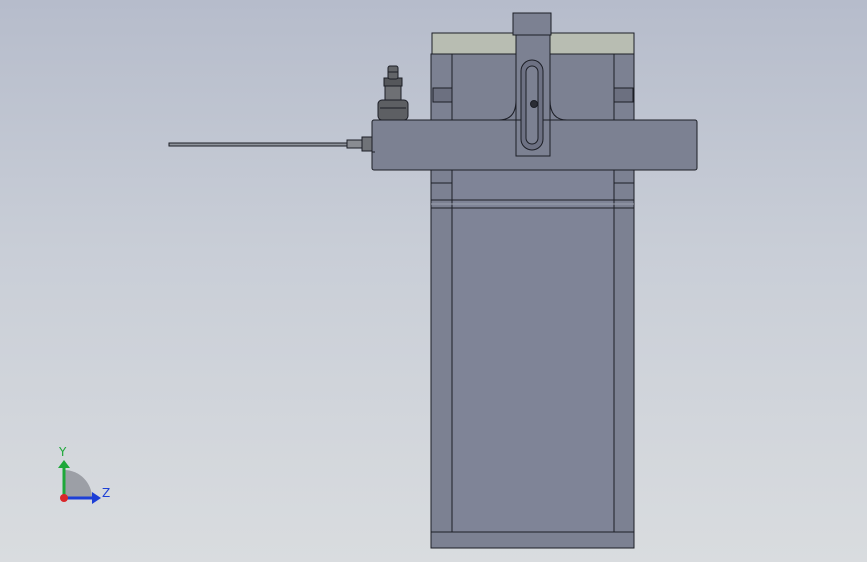 This screenshot has height=562, width=867. What do you see at coordinates (96, 498) in the screenshot?
I see `axis-z-arrow-icon` at bounding box center [96, 498].